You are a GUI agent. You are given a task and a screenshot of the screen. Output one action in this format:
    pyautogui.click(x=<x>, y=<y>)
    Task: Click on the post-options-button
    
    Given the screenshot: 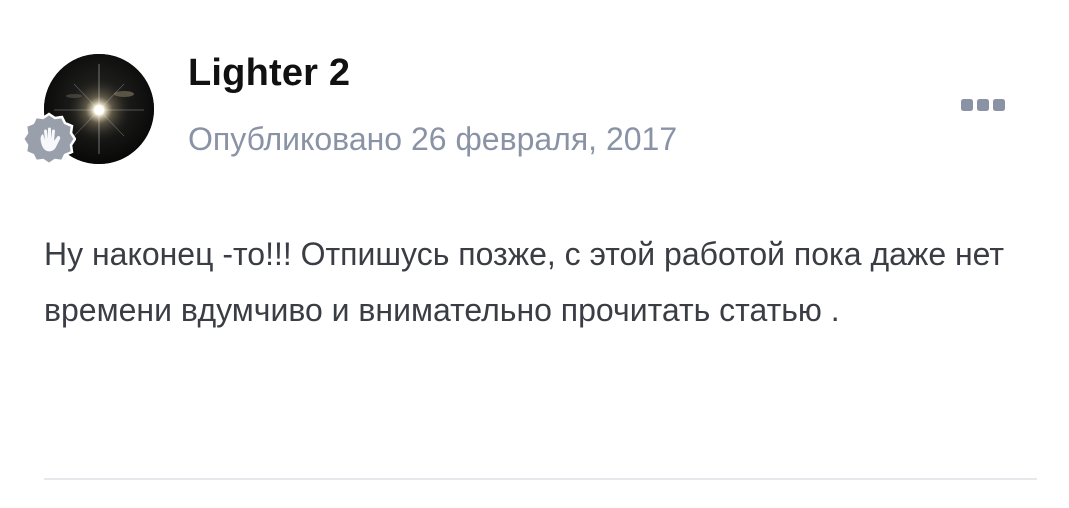 What is the action you would take?
    pyautogui.click(x=983, y=105)
    